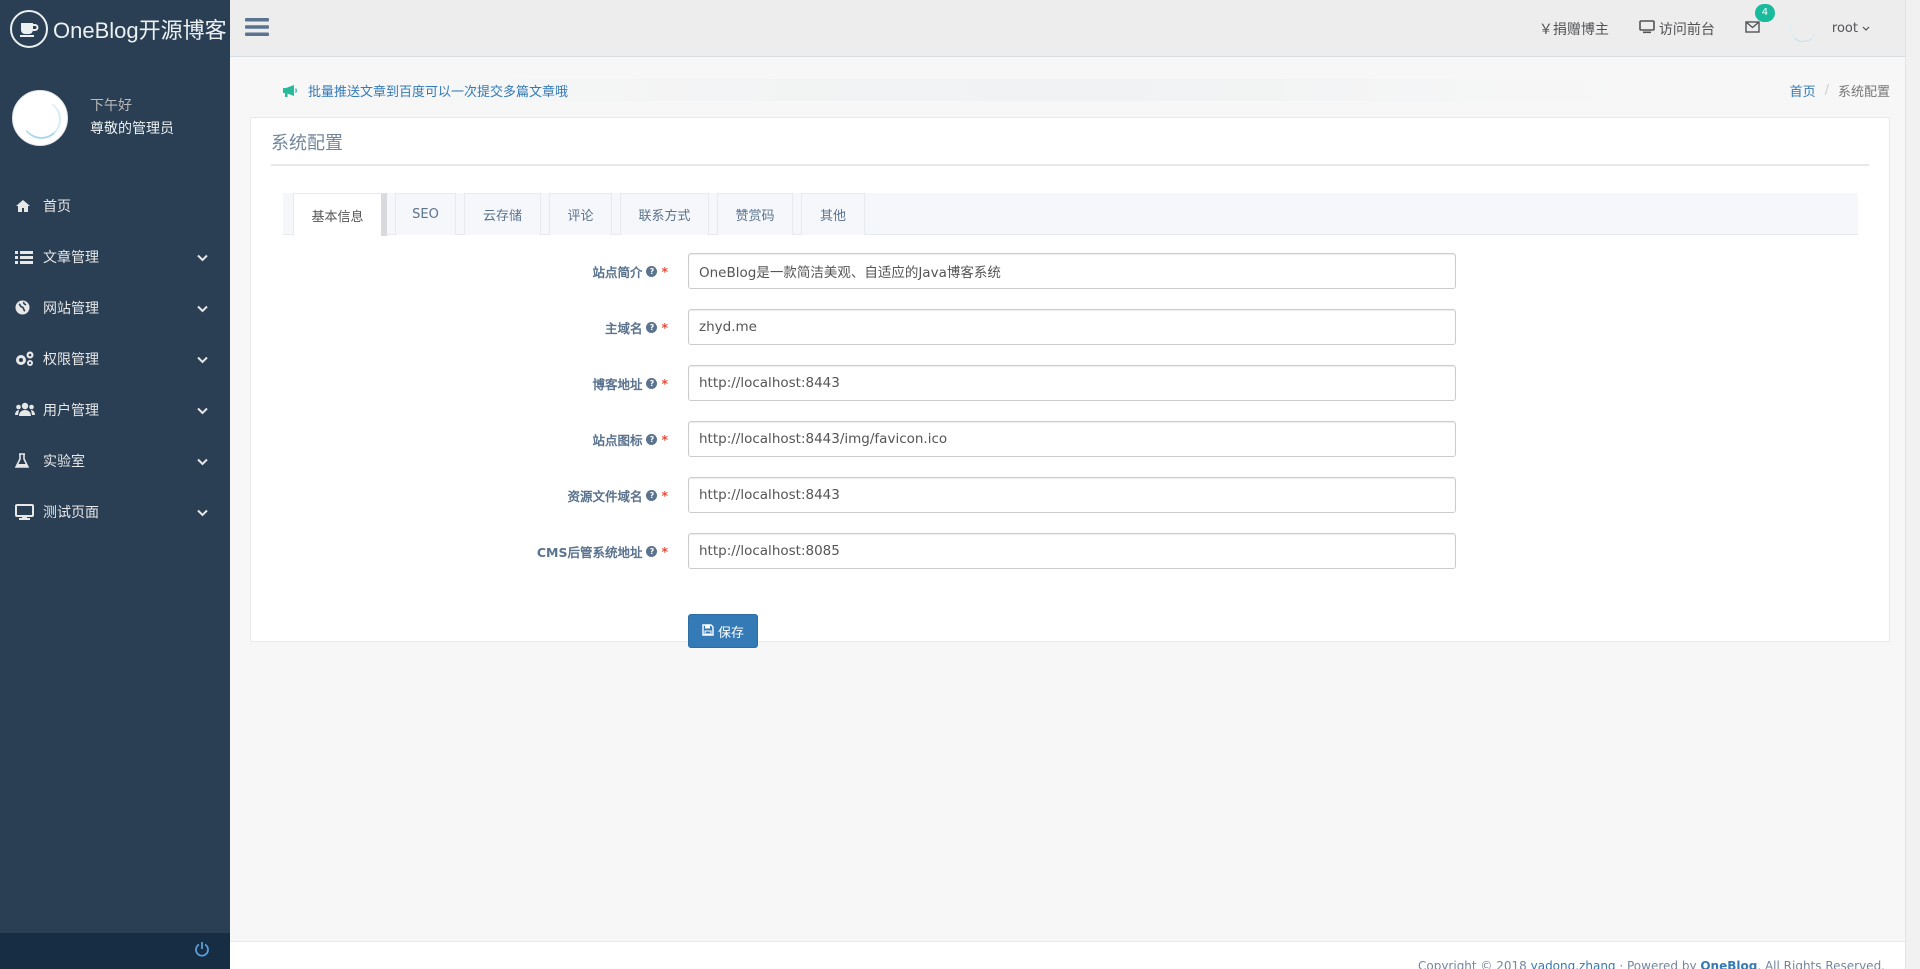 The image size is (1920, 969). I want to click on scrollbar, so click(1912, 484).